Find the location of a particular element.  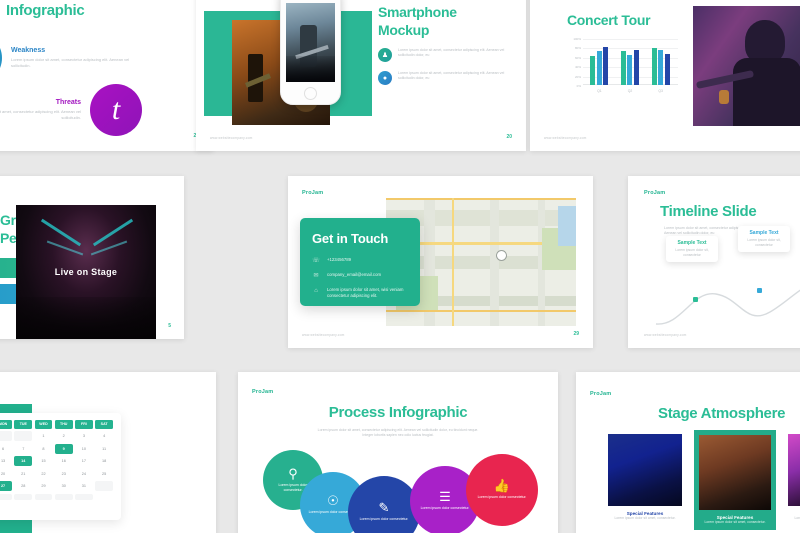

weakness-letter-badge: w is located at coordinates (1, 58).